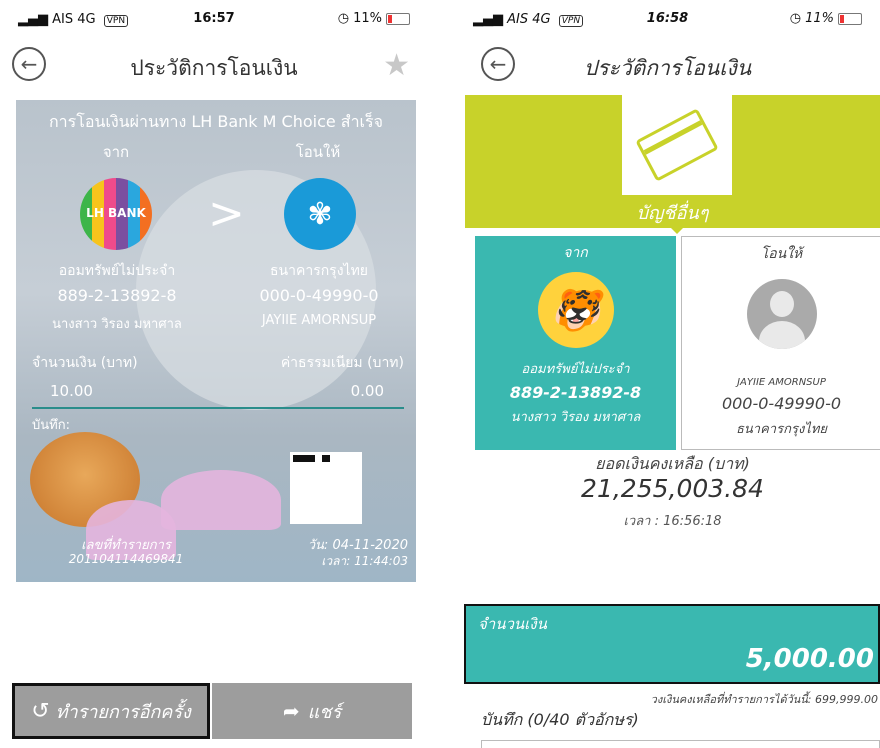  What do you see at coordinates (672, 213) in the screenshot?
I see `category-label: บัญชีอื่นๆ` at bounding box center [672, 213].